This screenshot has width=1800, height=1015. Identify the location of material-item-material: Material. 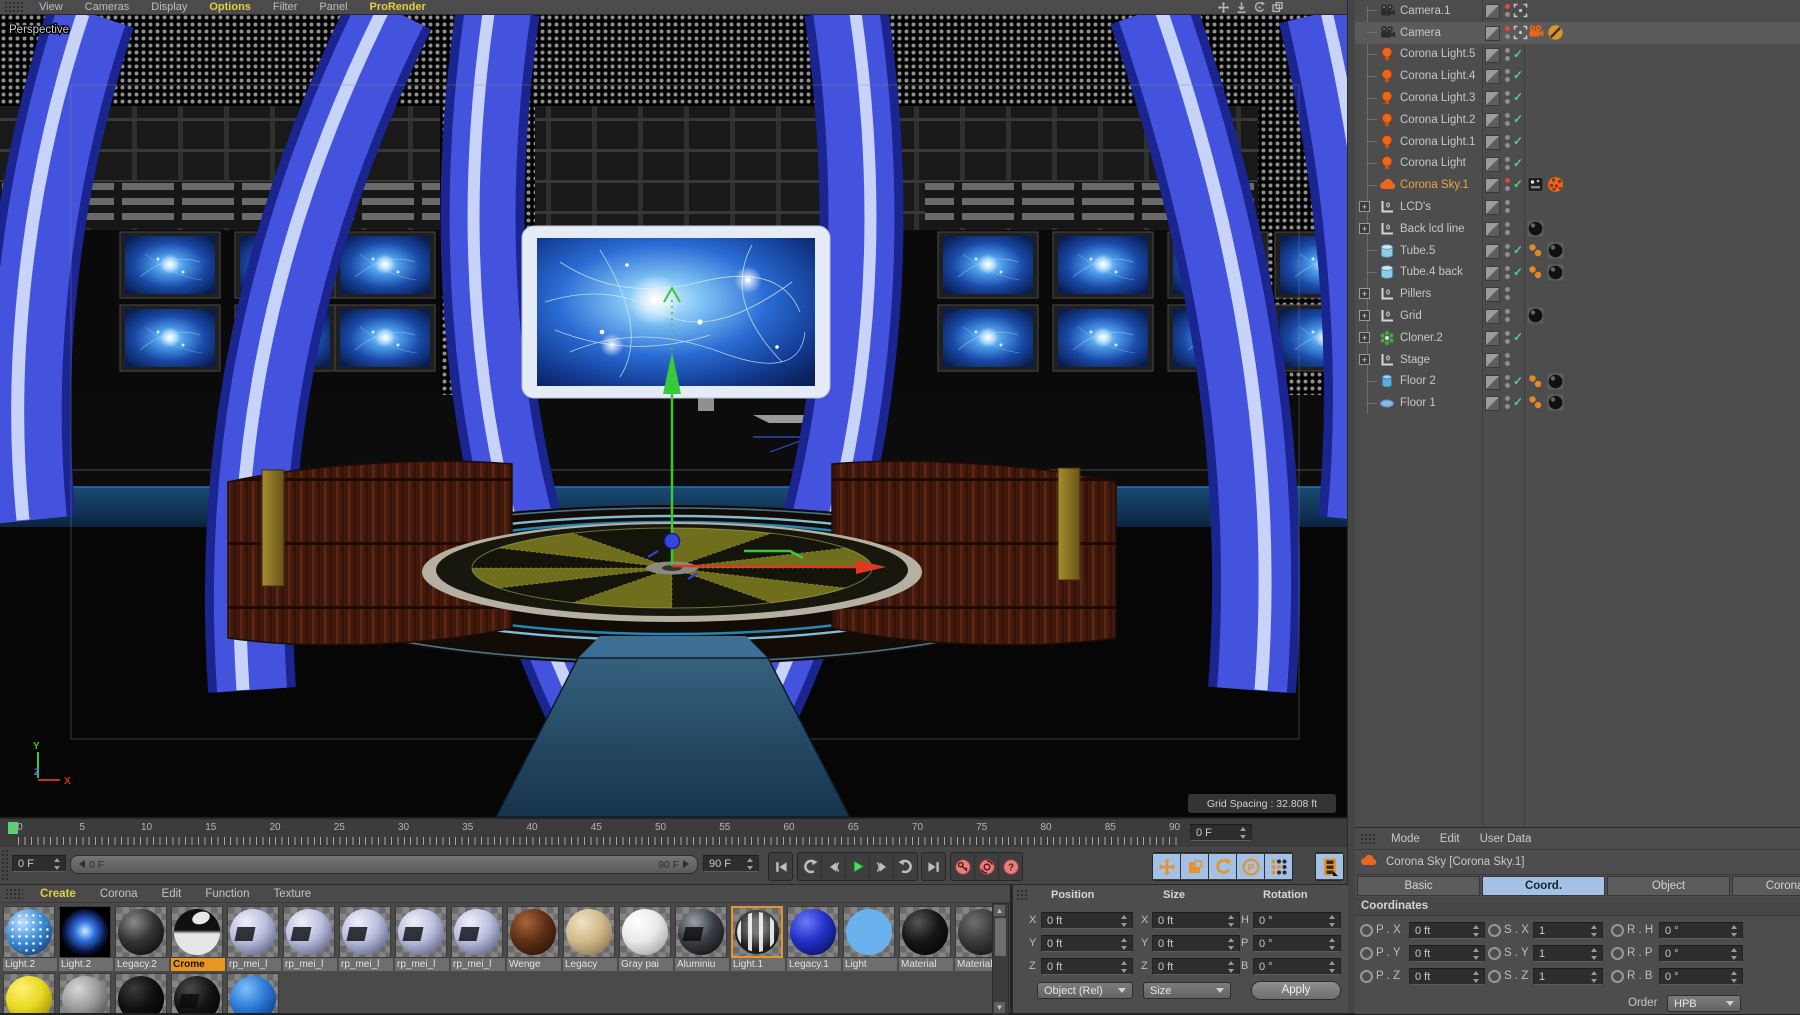
(926, 938).